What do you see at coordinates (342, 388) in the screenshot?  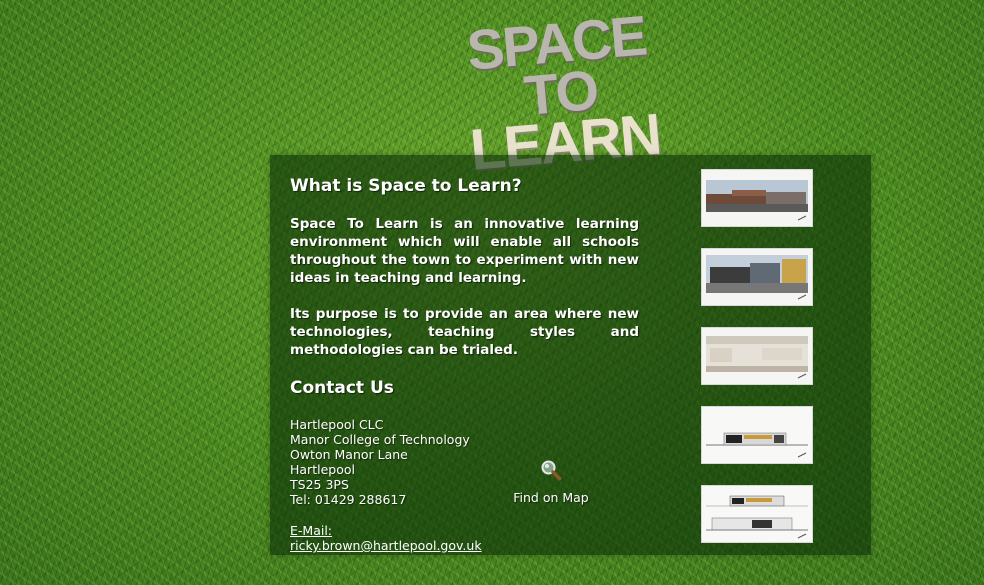 I see `contact-title: Contact Us` at bounding box center [342, 388].